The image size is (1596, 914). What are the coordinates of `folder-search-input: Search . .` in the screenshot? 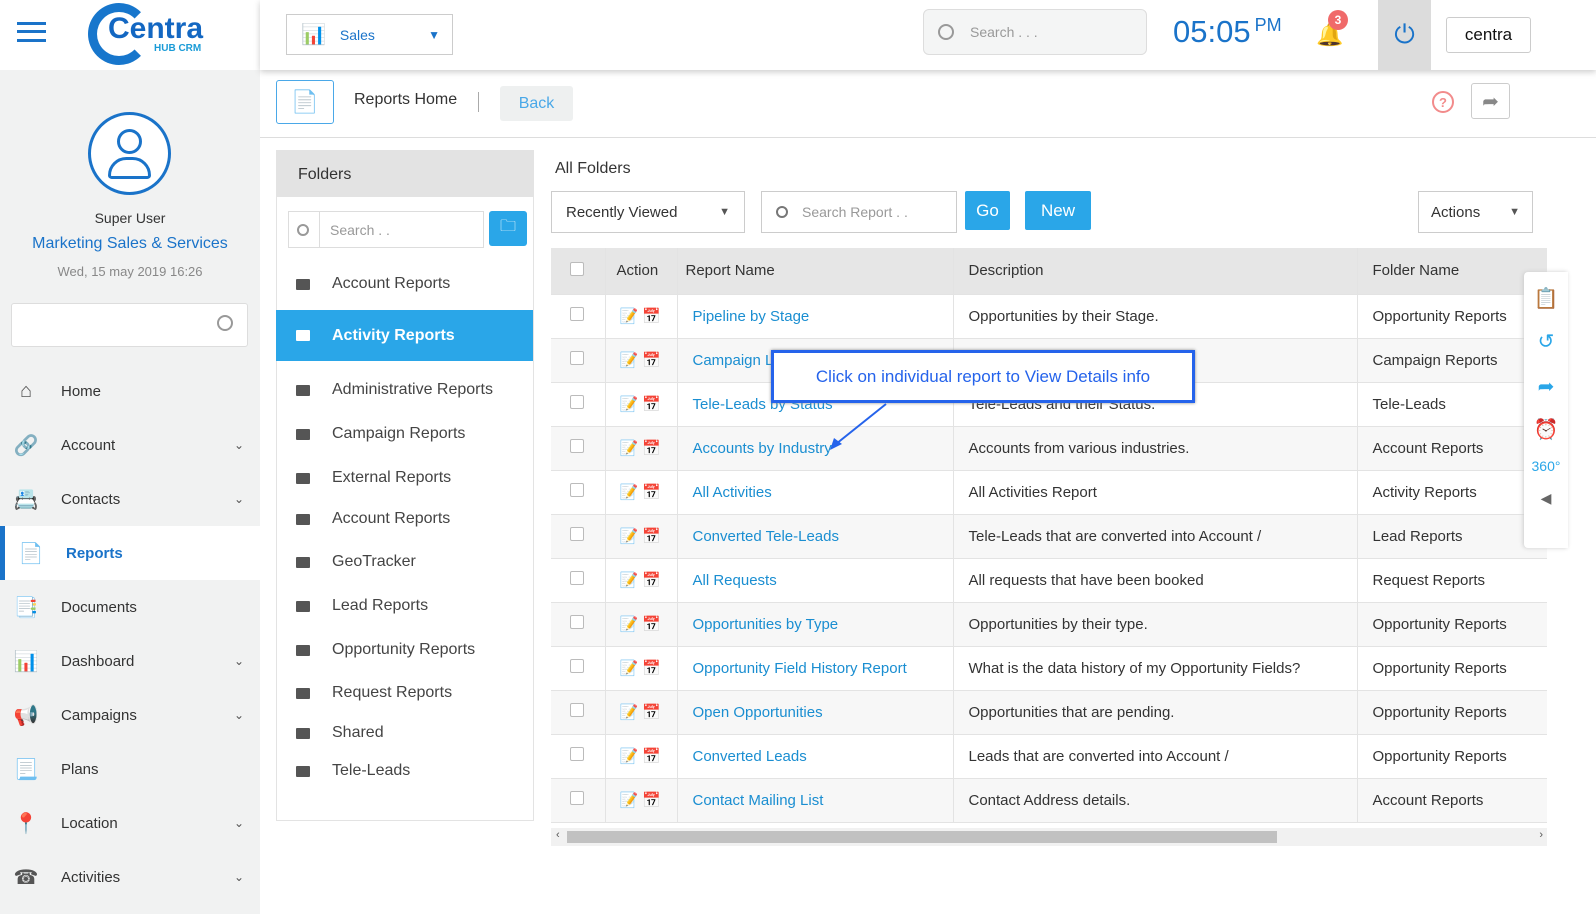 It's located at (386, 229).